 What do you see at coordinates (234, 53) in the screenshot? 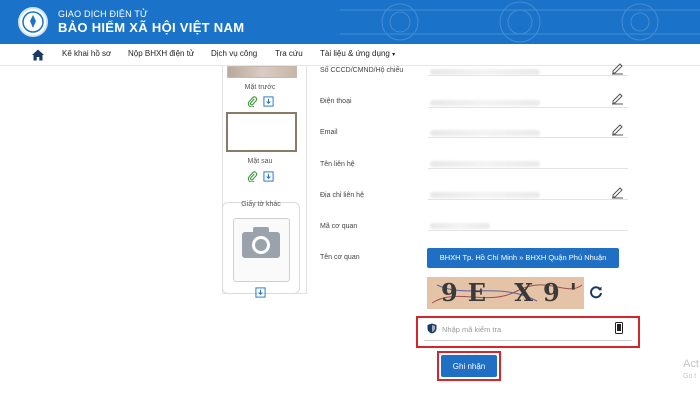
I see `nav-item-dich-vu-cong: Dịch vụ công` at bounding box center [234, 53].